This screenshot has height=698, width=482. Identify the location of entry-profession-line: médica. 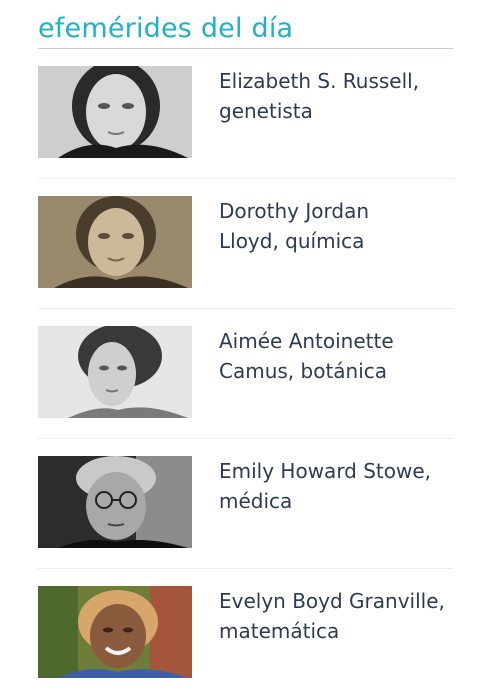
(256, 501).